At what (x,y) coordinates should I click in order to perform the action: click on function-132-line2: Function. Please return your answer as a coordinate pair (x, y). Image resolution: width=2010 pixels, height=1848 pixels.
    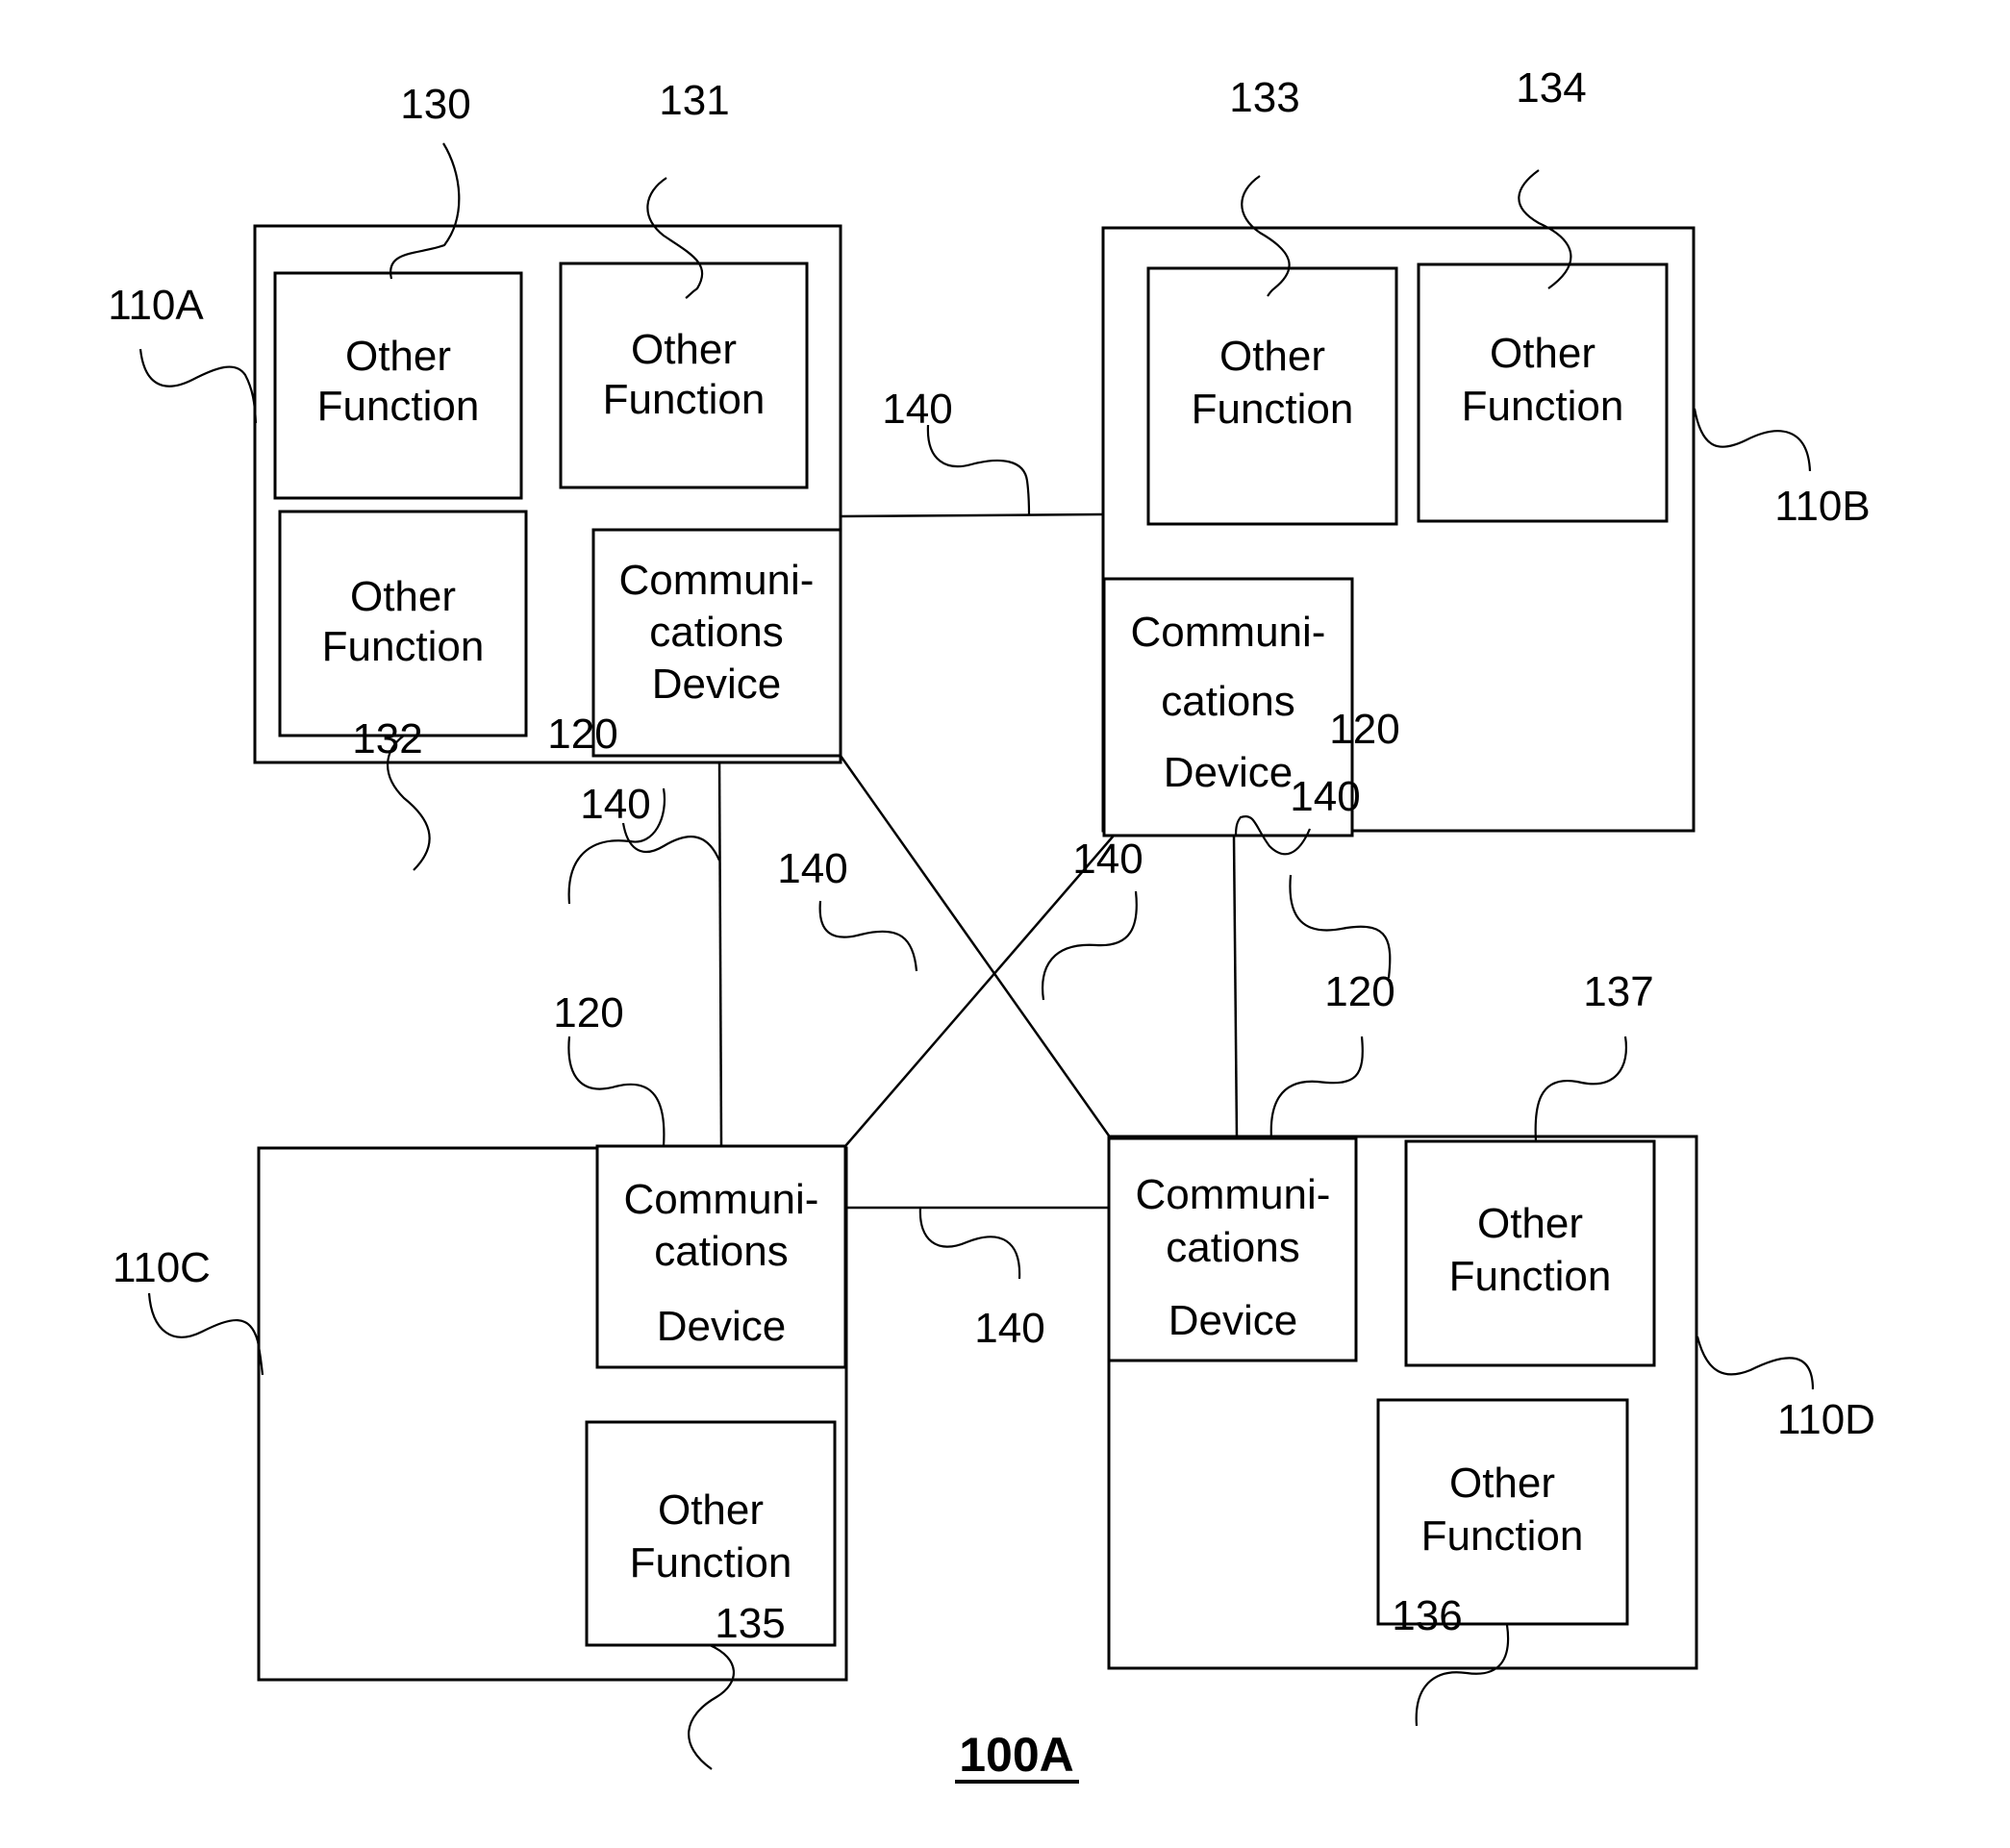
    Looking at the image, I should click on (403, 646).